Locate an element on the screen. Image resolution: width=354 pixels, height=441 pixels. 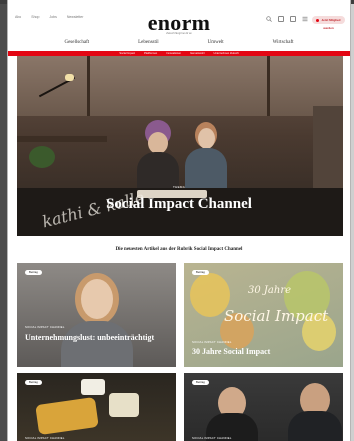
card-title: 30 Jahre Social Impact is located at coordinates (263, 351).